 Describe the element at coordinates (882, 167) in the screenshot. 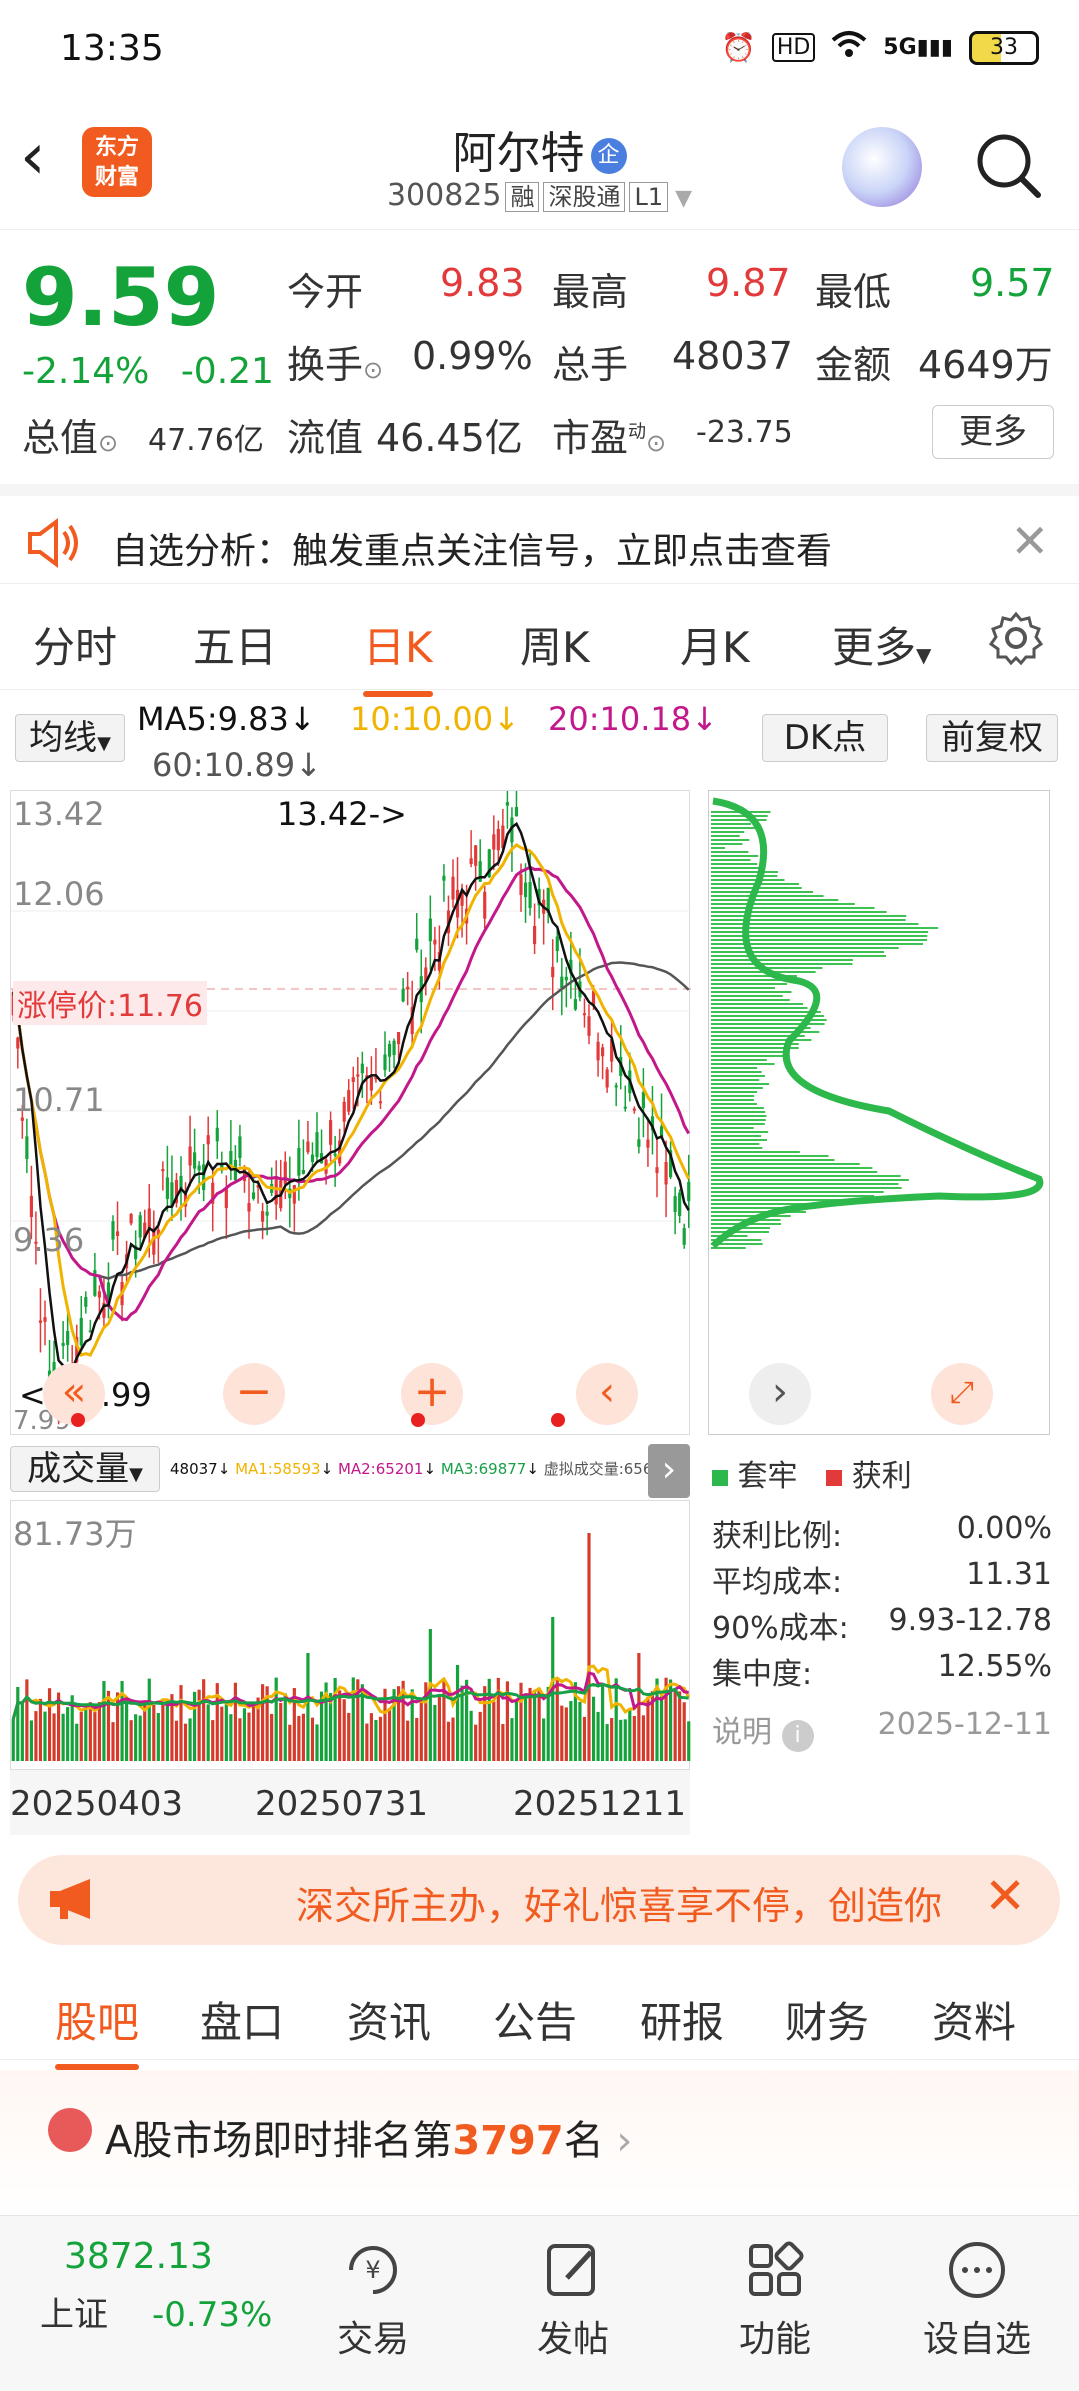

I see `robot-avatar` at that location.